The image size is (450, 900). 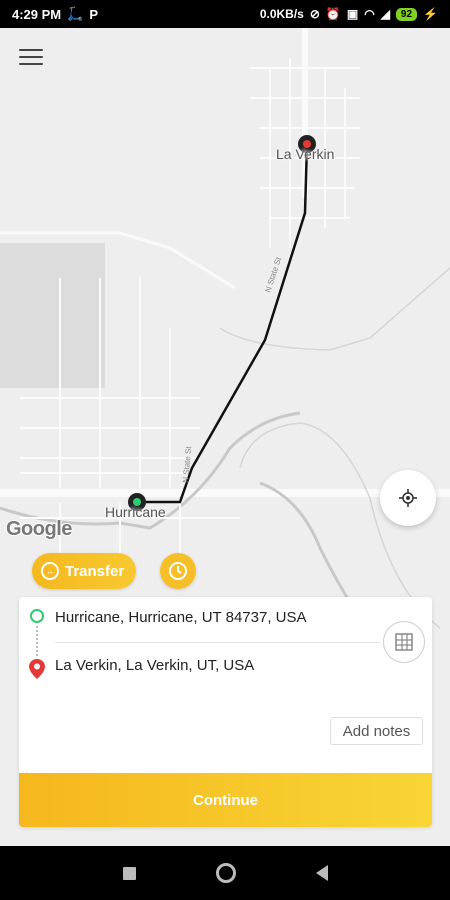 What do you see at coordinates (37, 14) in the screenshot?
I see `status-time: 4:29 PM` at bounding box center [37, 14].